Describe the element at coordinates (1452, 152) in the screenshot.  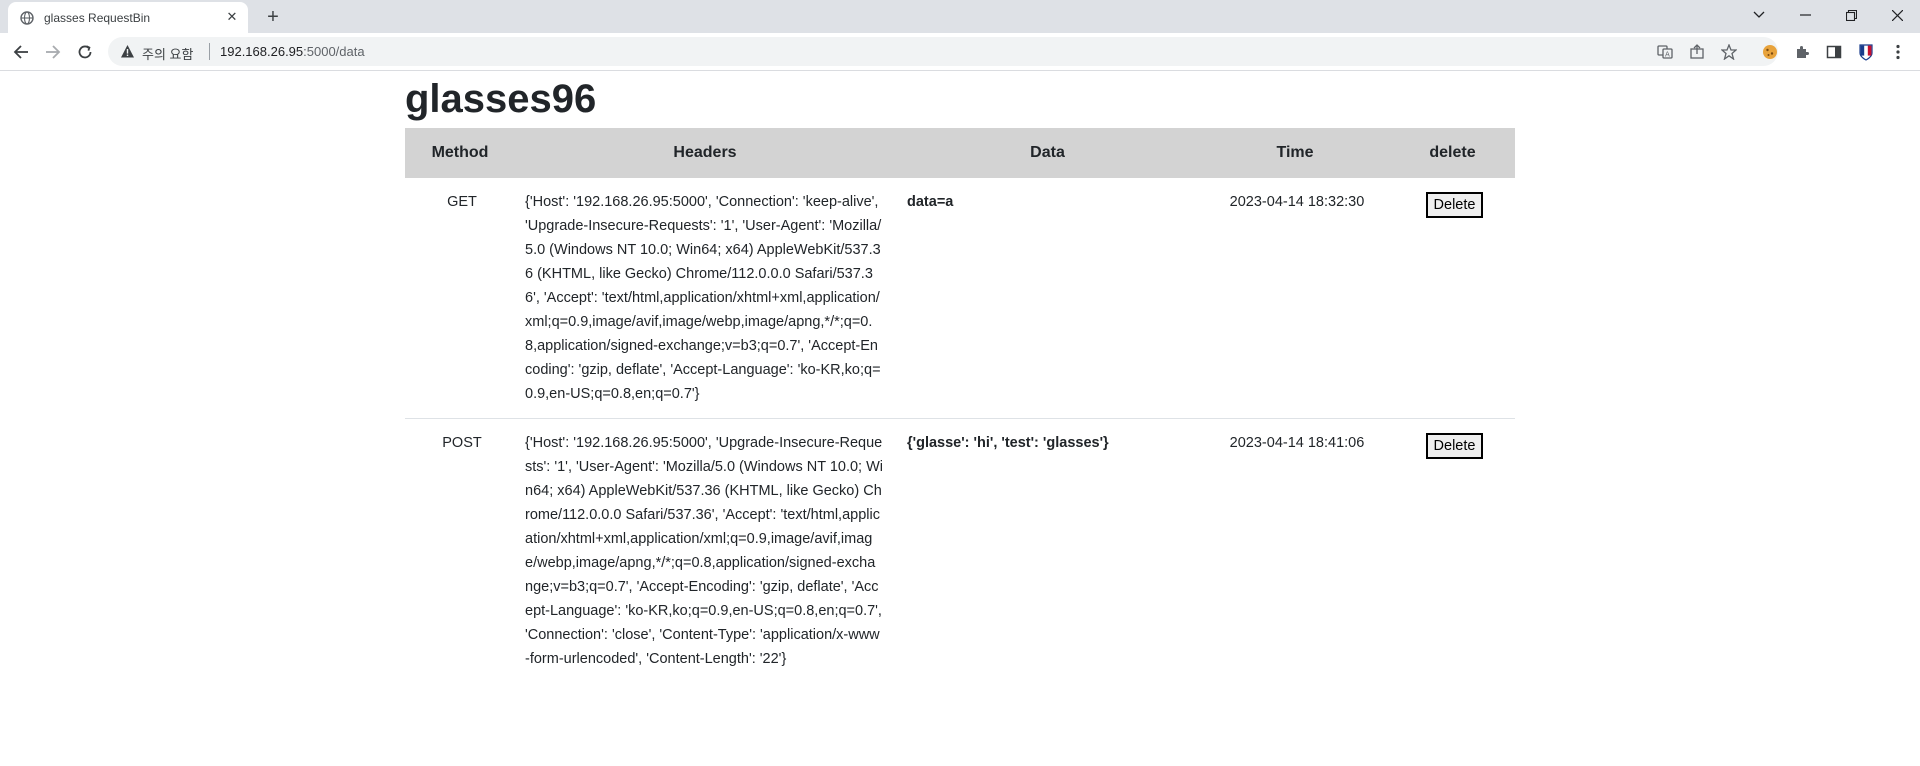
I see `column-header-delete: delete` at that location.